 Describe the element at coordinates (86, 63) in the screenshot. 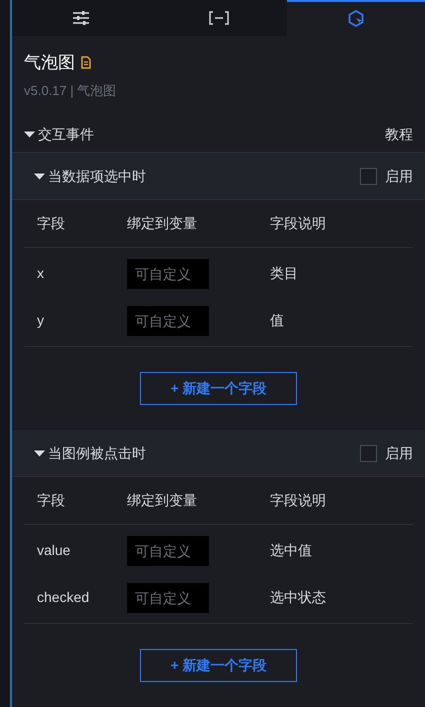

I see `document-icon` at that location.